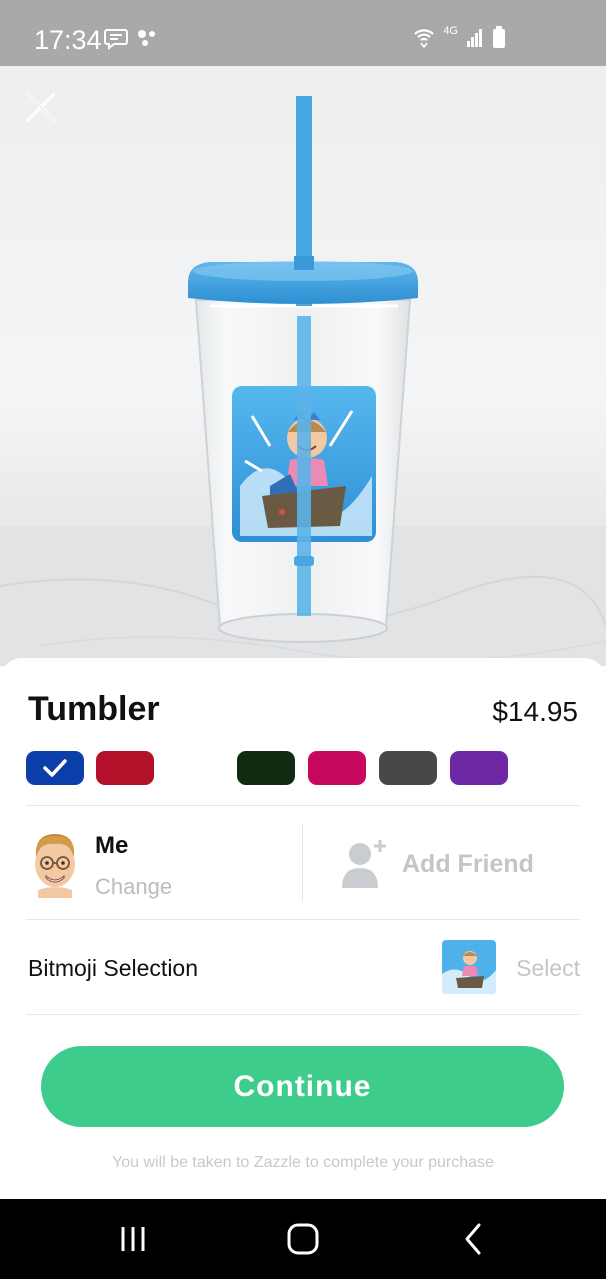 This screenshot has width=606, height=1279. I want to click on status-bar: 17:34 4G, so click(303, 33).